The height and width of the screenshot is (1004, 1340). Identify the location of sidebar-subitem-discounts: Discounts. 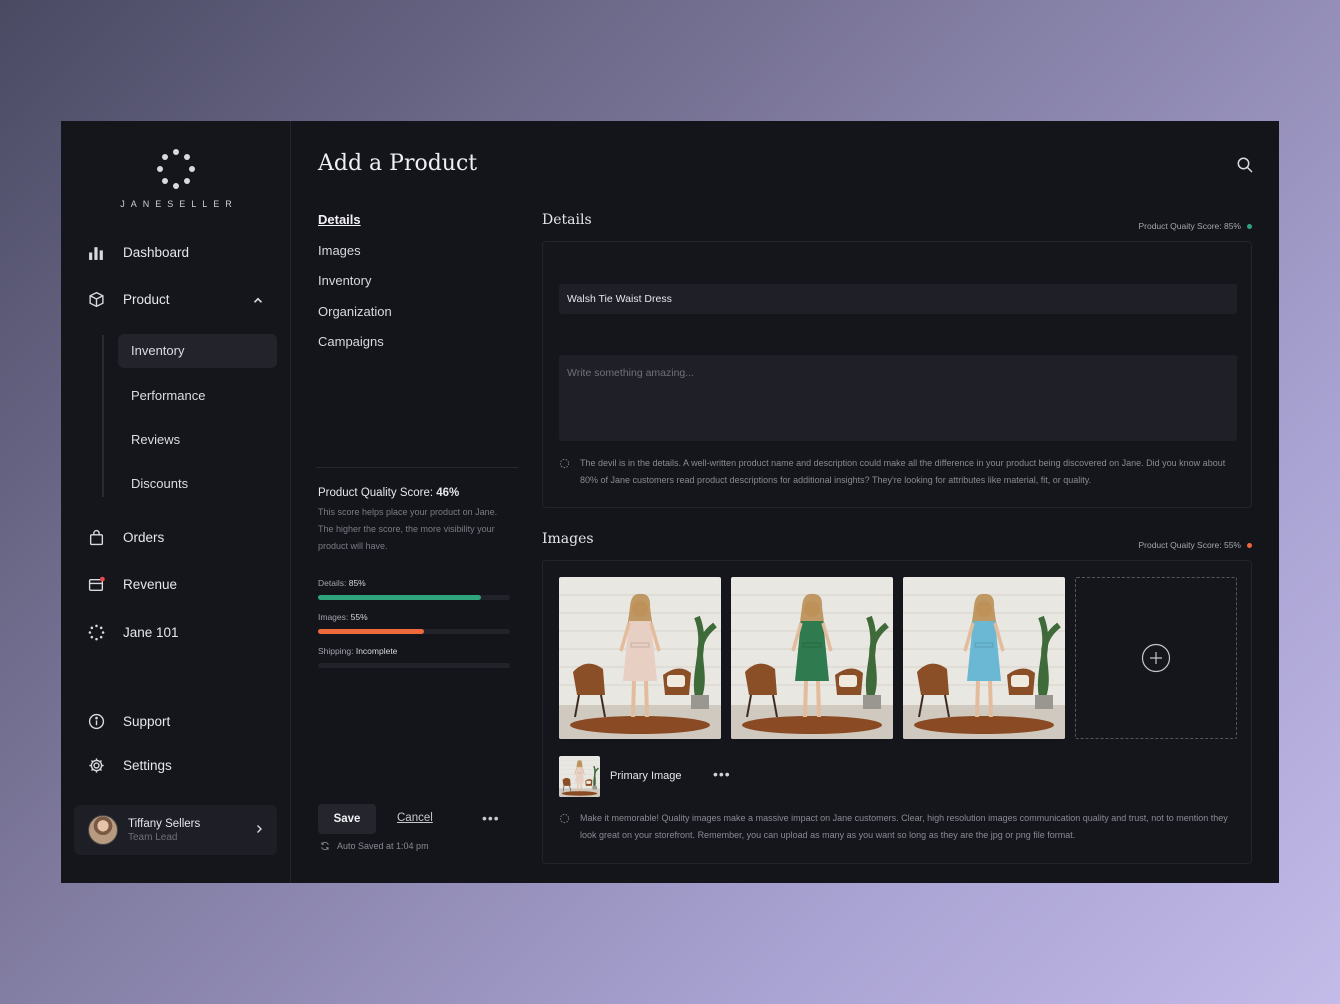
(197, 484).